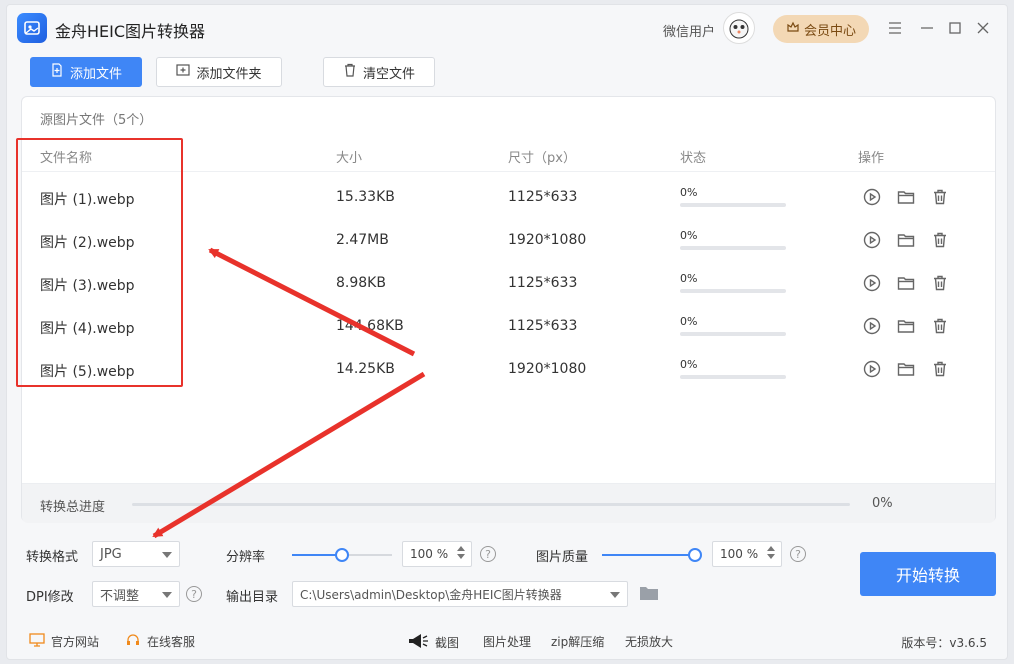 This screenshot has height=664, width=1014. What do you see at coordinates (429, 554) in the screenshot?
I see `resolution-value: 100 %` at bounding box center [429, 554].